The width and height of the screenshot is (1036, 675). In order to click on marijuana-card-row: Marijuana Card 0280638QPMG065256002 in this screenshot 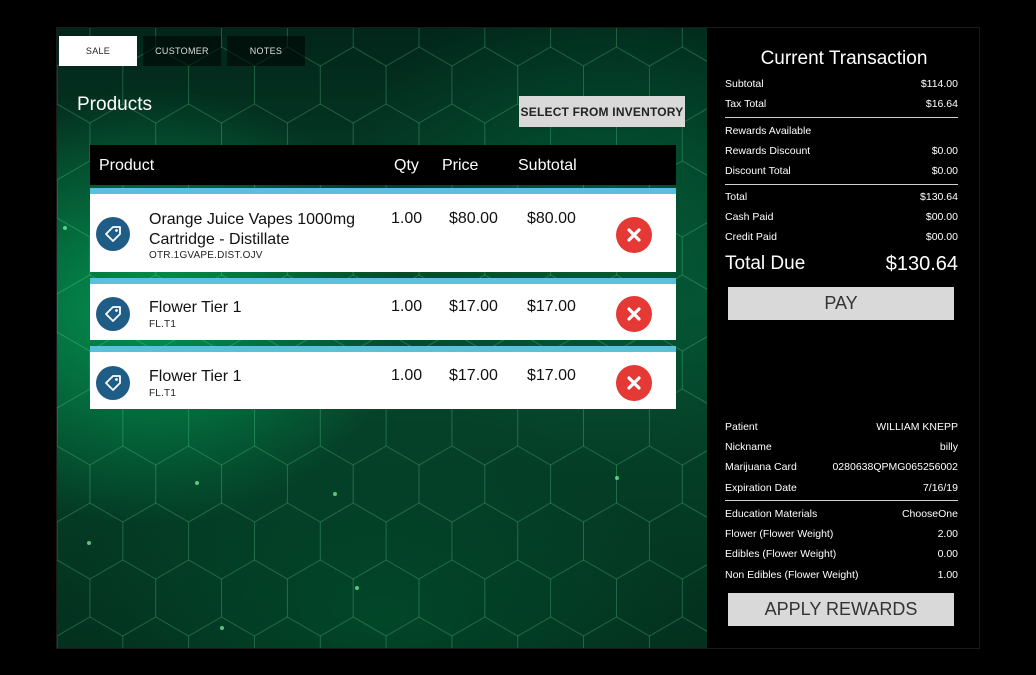, I will do `click(841, 467)`.